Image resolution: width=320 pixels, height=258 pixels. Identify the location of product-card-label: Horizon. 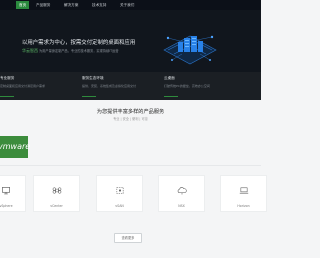
(243, 206).